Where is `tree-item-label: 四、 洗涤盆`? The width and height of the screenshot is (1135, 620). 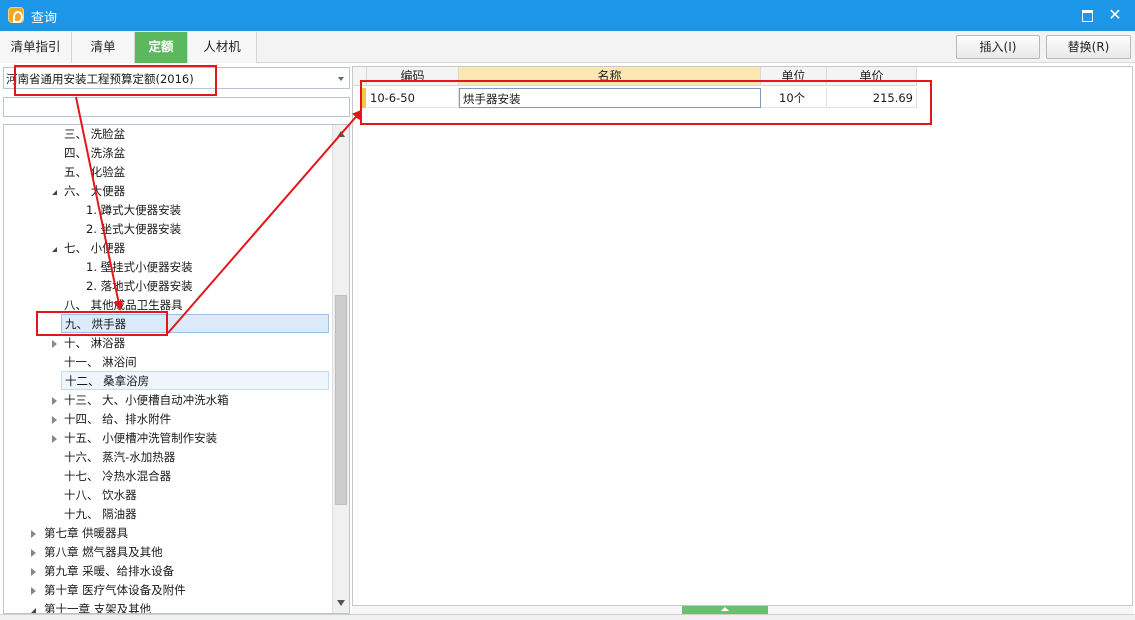
tree-item-label: 四、 洗涤盆 is located at coordinates (95, 153).